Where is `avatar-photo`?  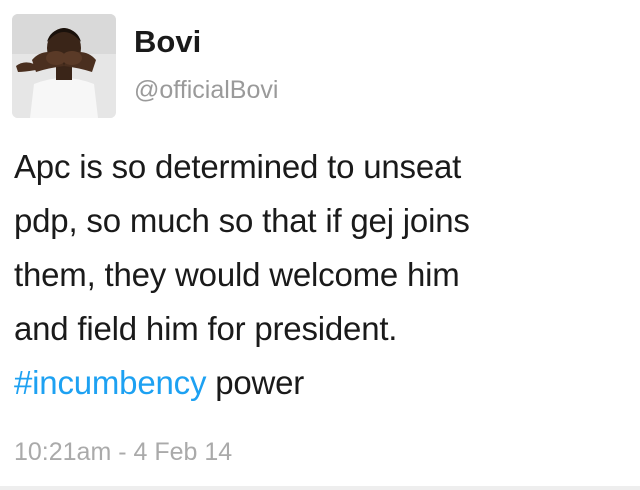 avatar-photo is located at coordinates (64, 66).